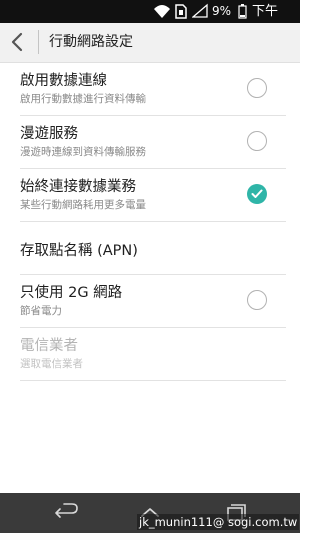 Image resolution: width=320 pixels, height=533 pixels. What do you see at coordinates (83, 99) in the screenshot?
I see `setting-summary: 啟用行動數據進行資料傳輸` at bounding box center [83, 99].